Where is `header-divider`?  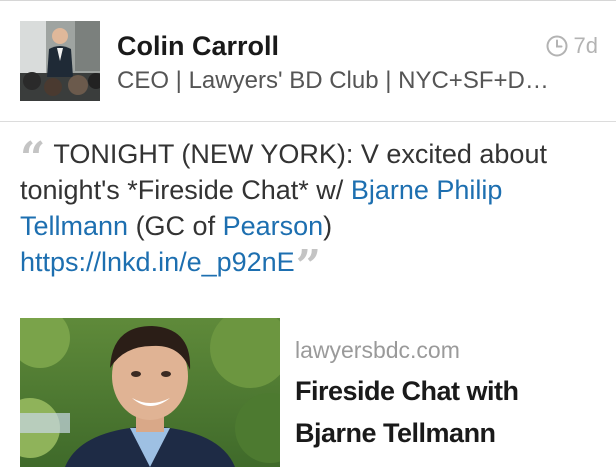 header-divider is located at coordinates (308, 121).